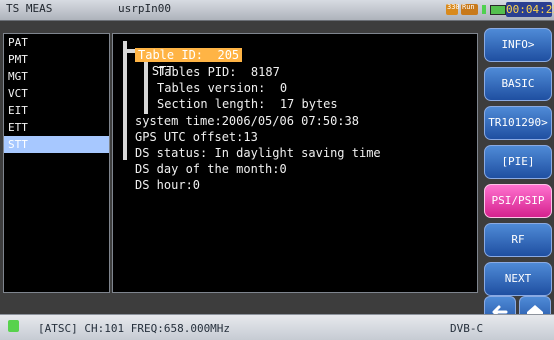 This screenshot has width=554, height=340. Describe the element at coordinates (56, 163) in the screenshot. I see `table-list: PAT PMT MGT VCT EIT ETT STT` at that location.